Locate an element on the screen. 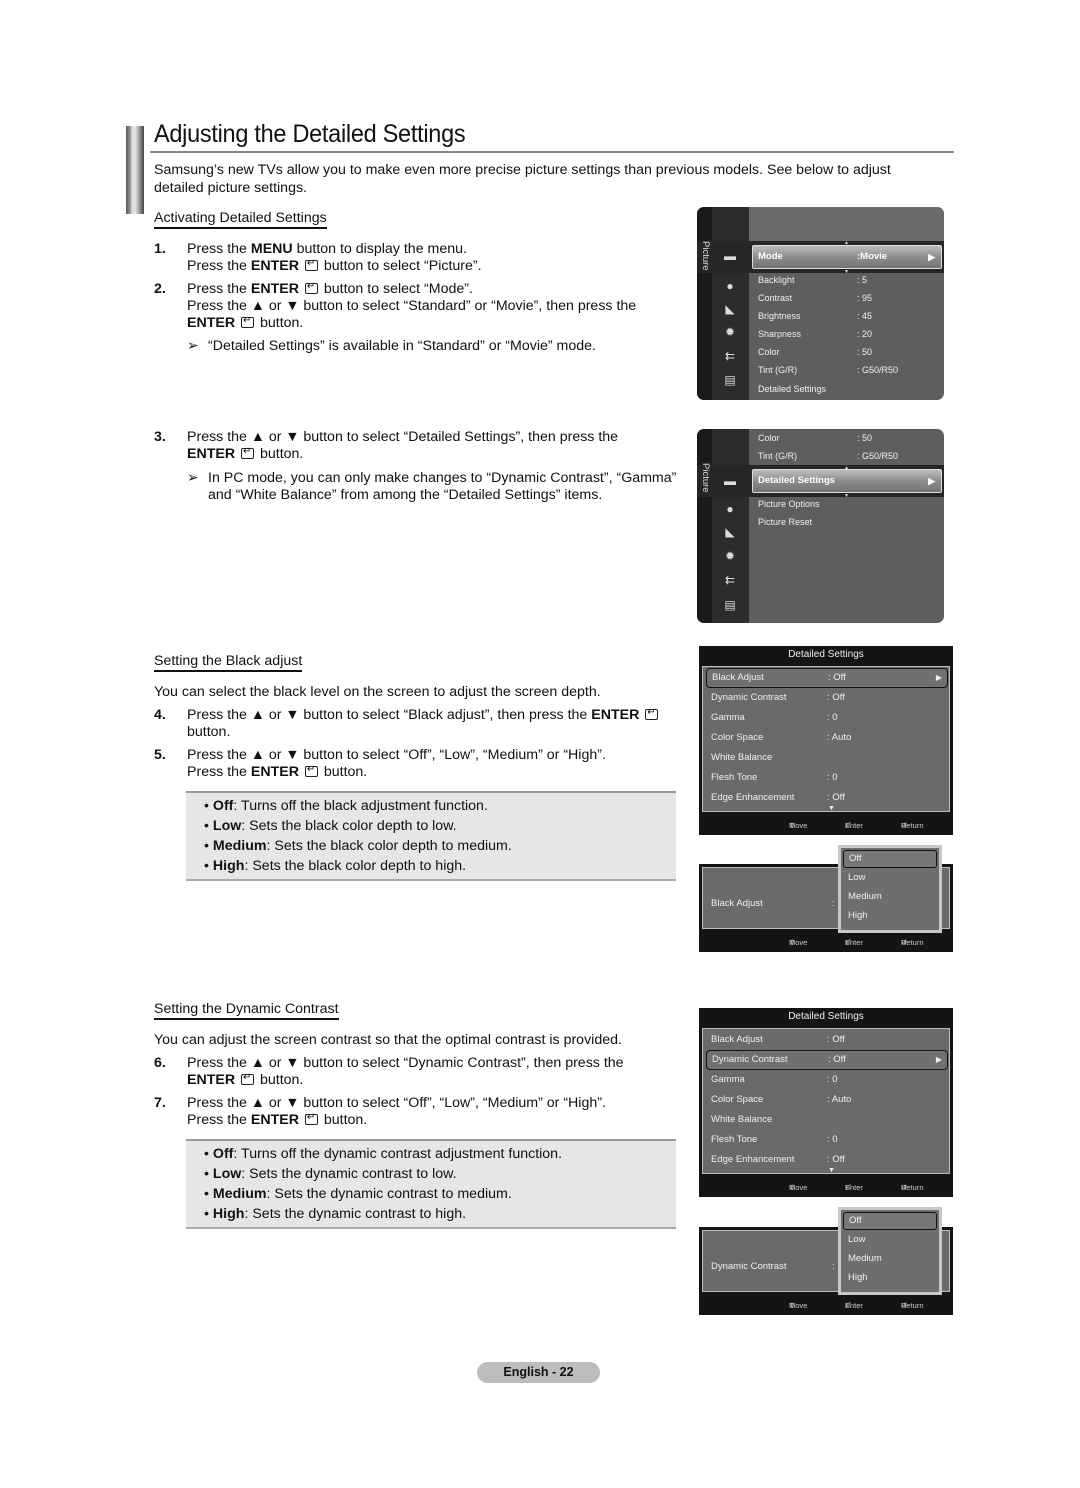 The height and width of the screenshot is (1488, 1080). step-line: Press the ENTER button to select “Mode”. is located at coordinates (447, 289).